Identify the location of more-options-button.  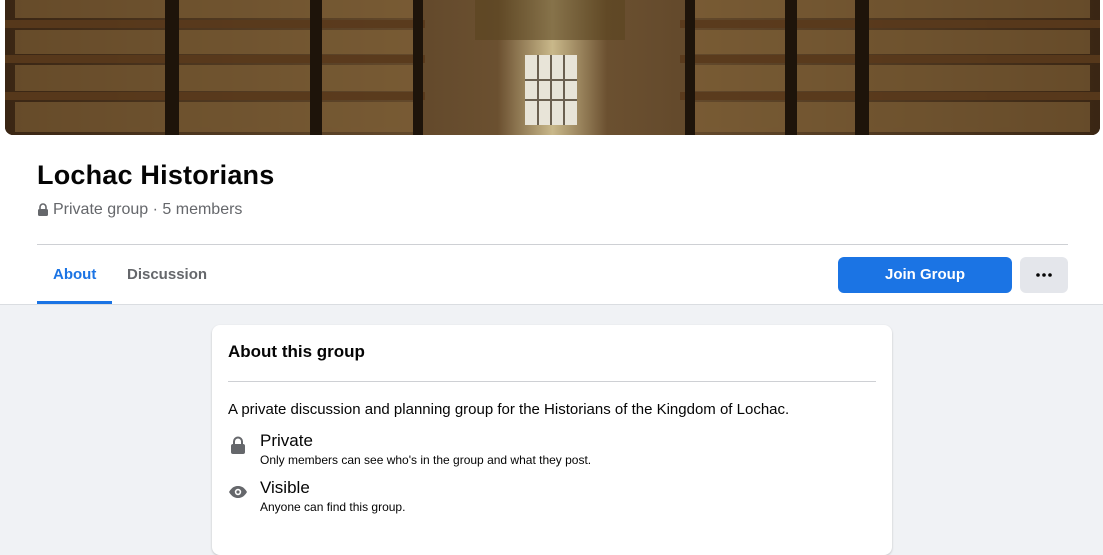
(1044, 275).